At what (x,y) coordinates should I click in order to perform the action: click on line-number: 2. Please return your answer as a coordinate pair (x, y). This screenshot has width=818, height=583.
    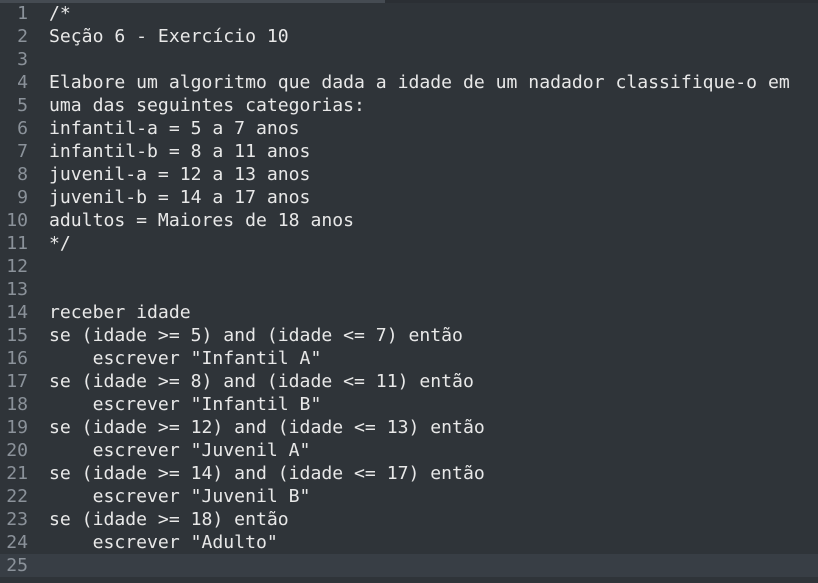
    Looking at the image, I should click on (22, 36).